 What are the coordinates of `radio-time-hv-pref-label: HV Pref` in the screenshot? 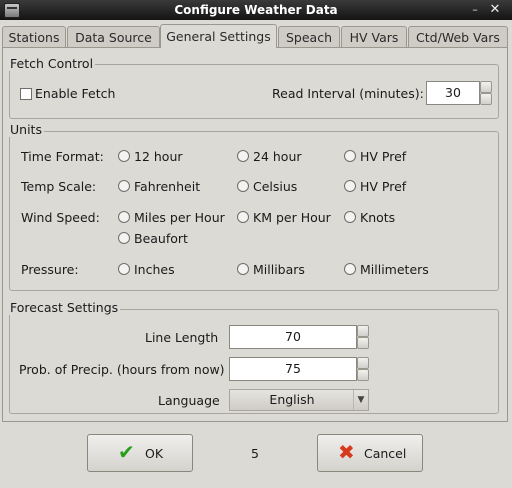 It's located at (383, 156).